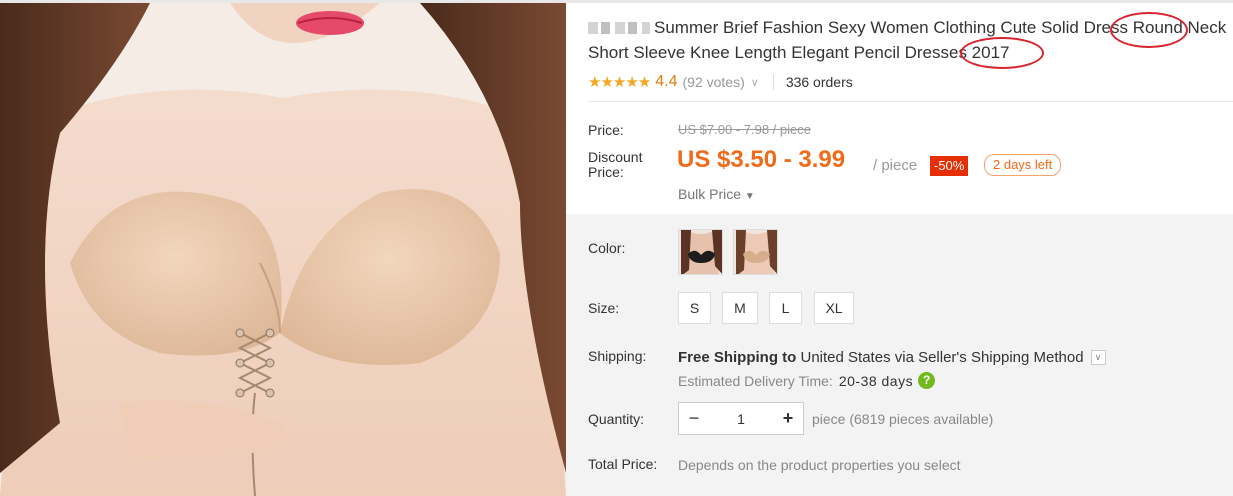  Describe the element at coordinates (615, 157) in the screenshot. I see `discount-label-line1: Discount` at that location.